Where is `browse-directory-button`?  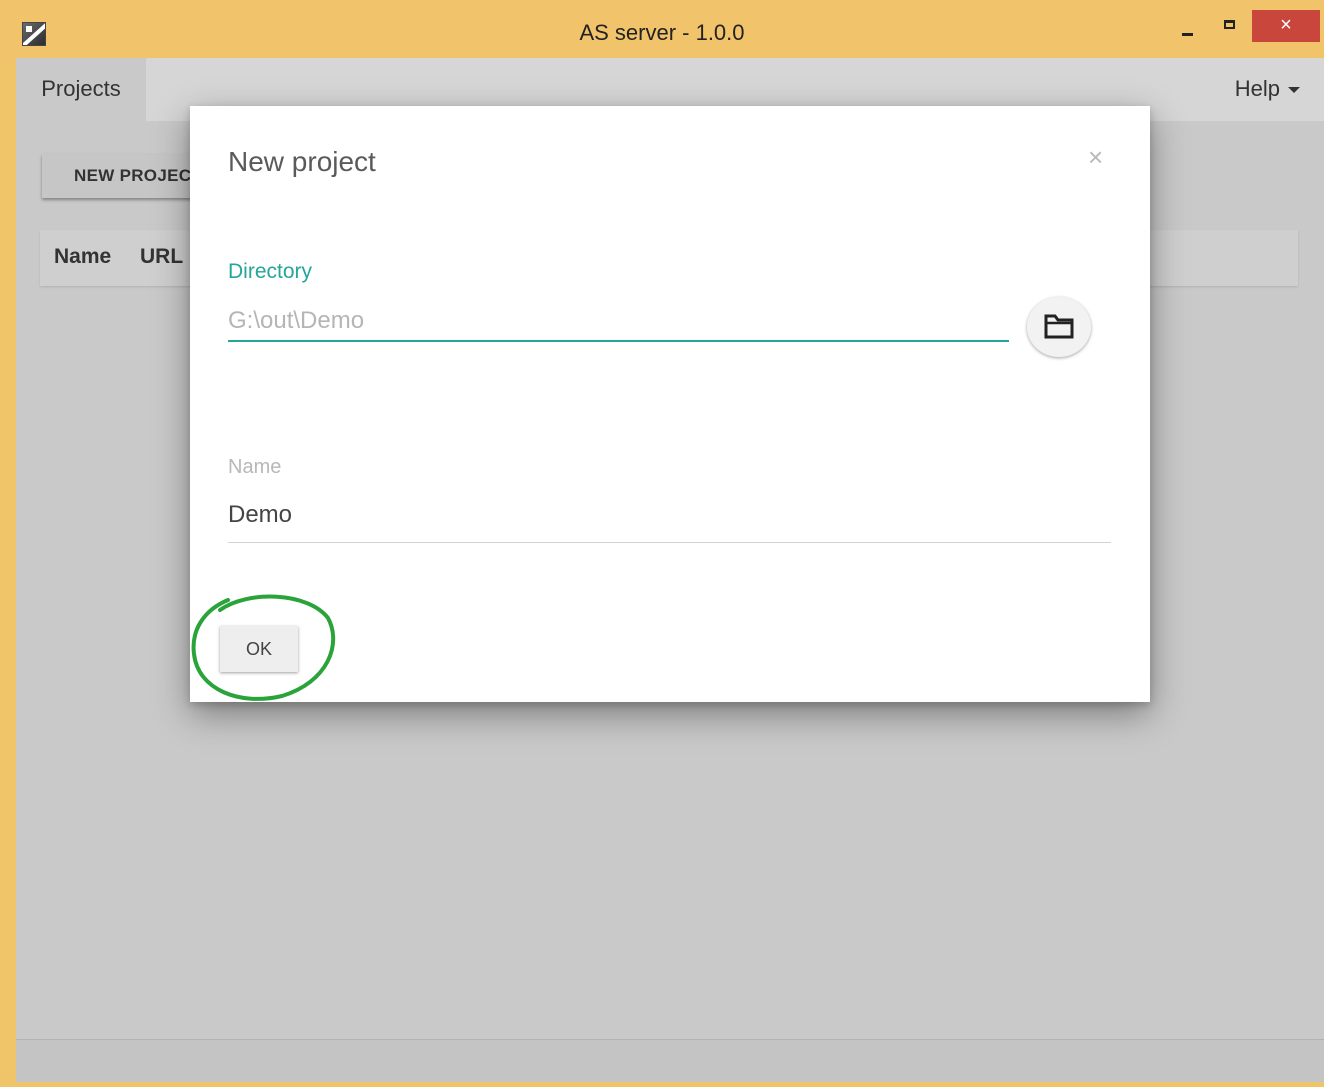 browse-directory-button is located at coordinates (1059, 327).